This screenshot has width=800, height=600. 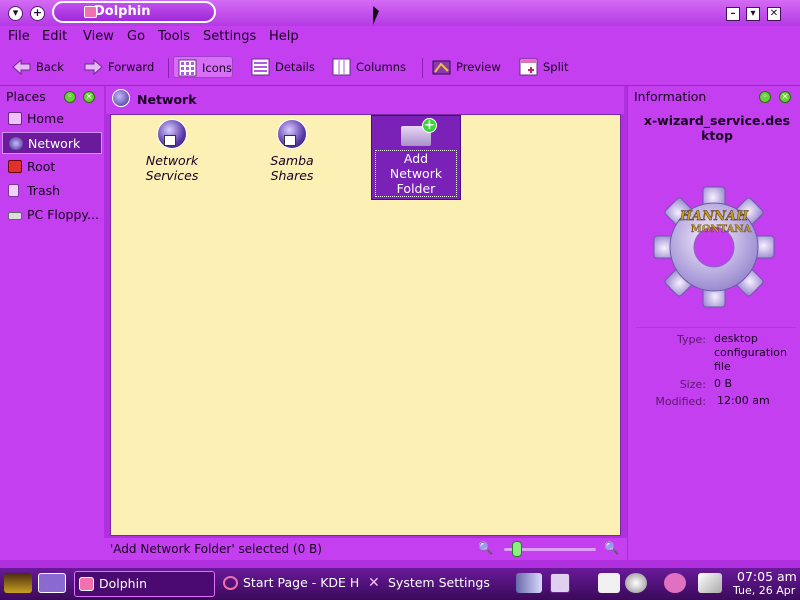 I want to click on breadcrumb-current: Network, so click(x=167, y=99).